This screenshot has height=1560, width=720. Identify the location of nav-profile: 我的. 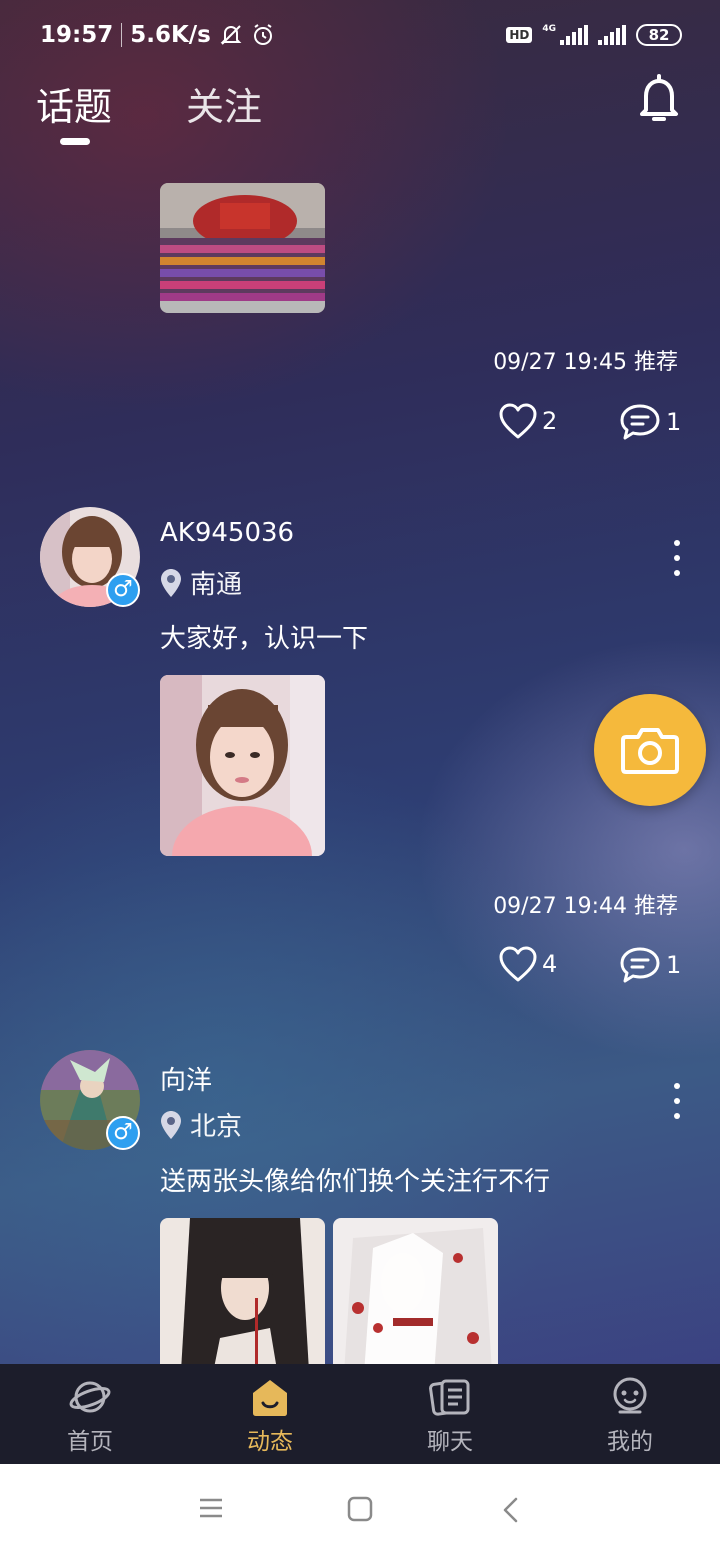
(630, 1414).